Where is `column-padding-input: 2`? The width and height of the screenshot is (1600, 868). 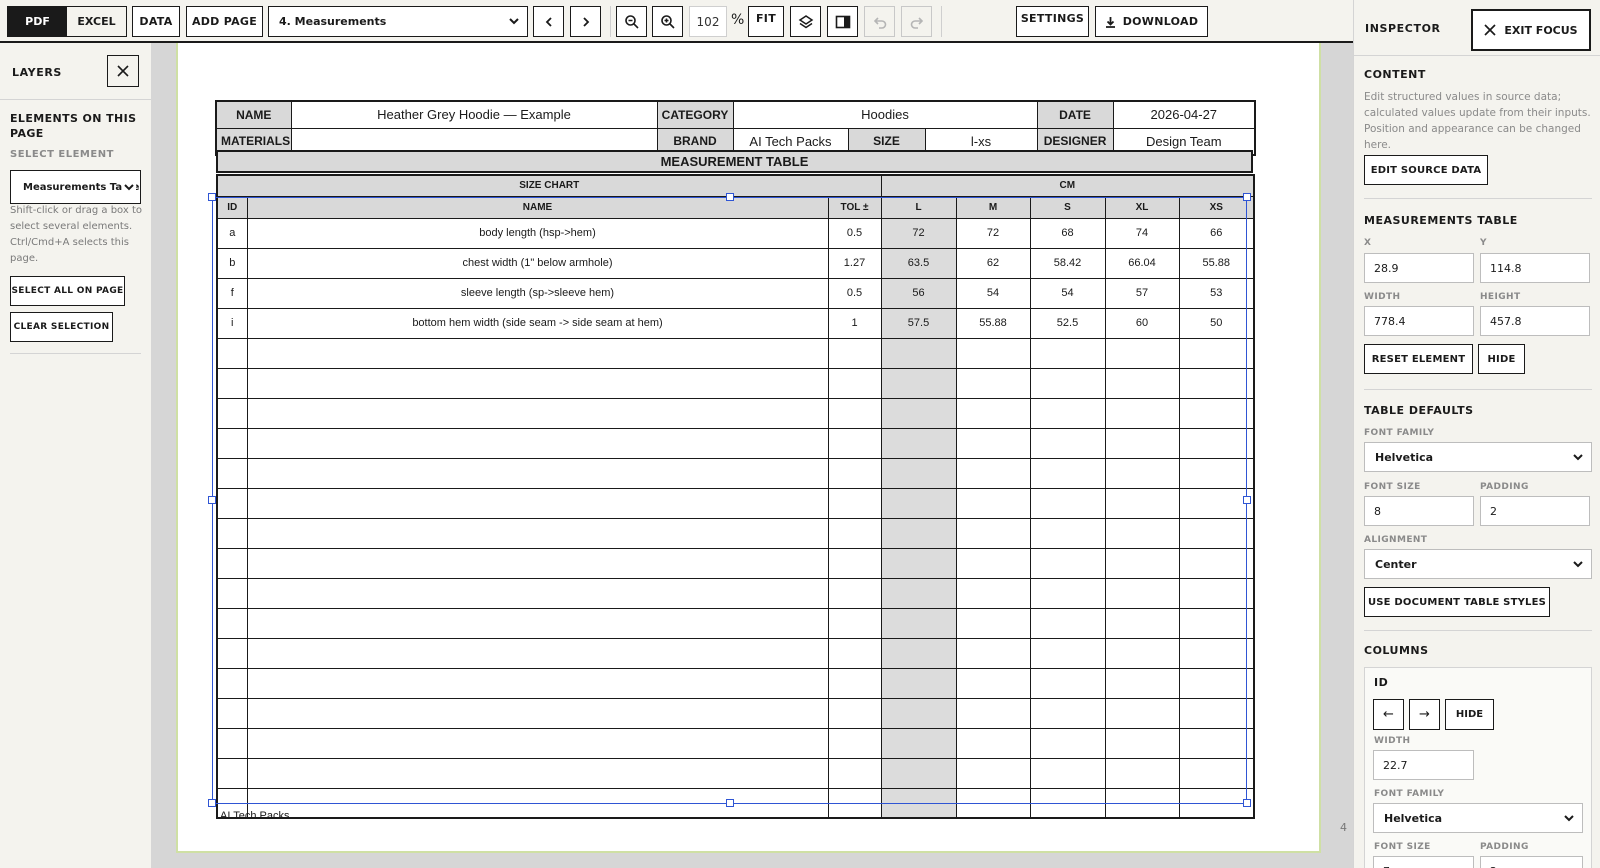
column-padding-input: 2 is located at coordinates (1531, 862).